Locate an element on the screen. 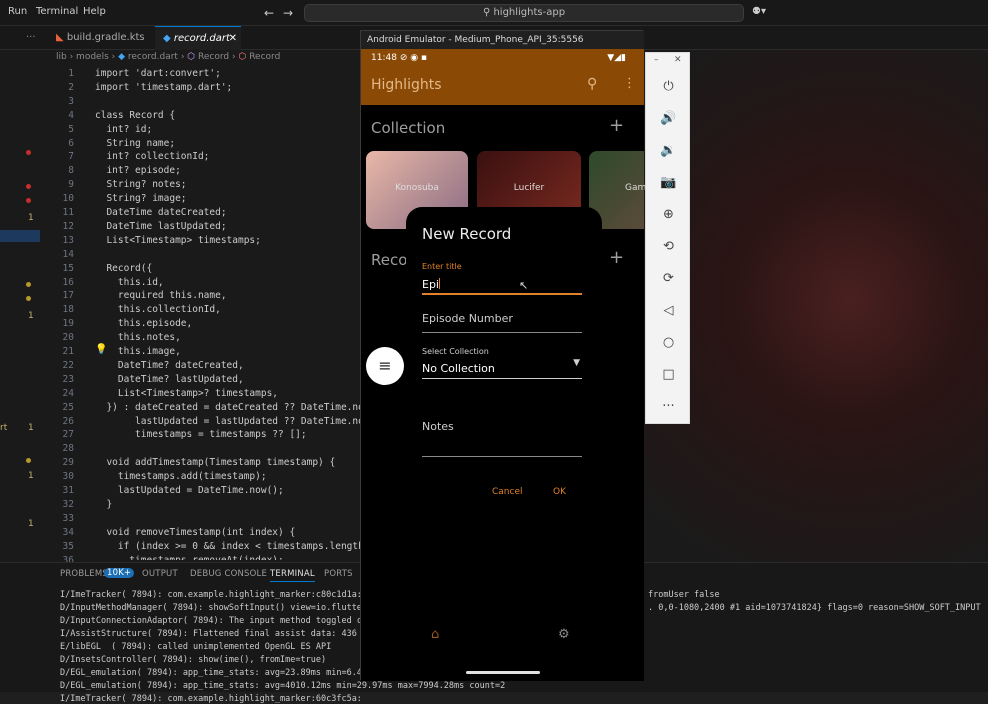  title-input: Epi is located at coordinates (502, 284).